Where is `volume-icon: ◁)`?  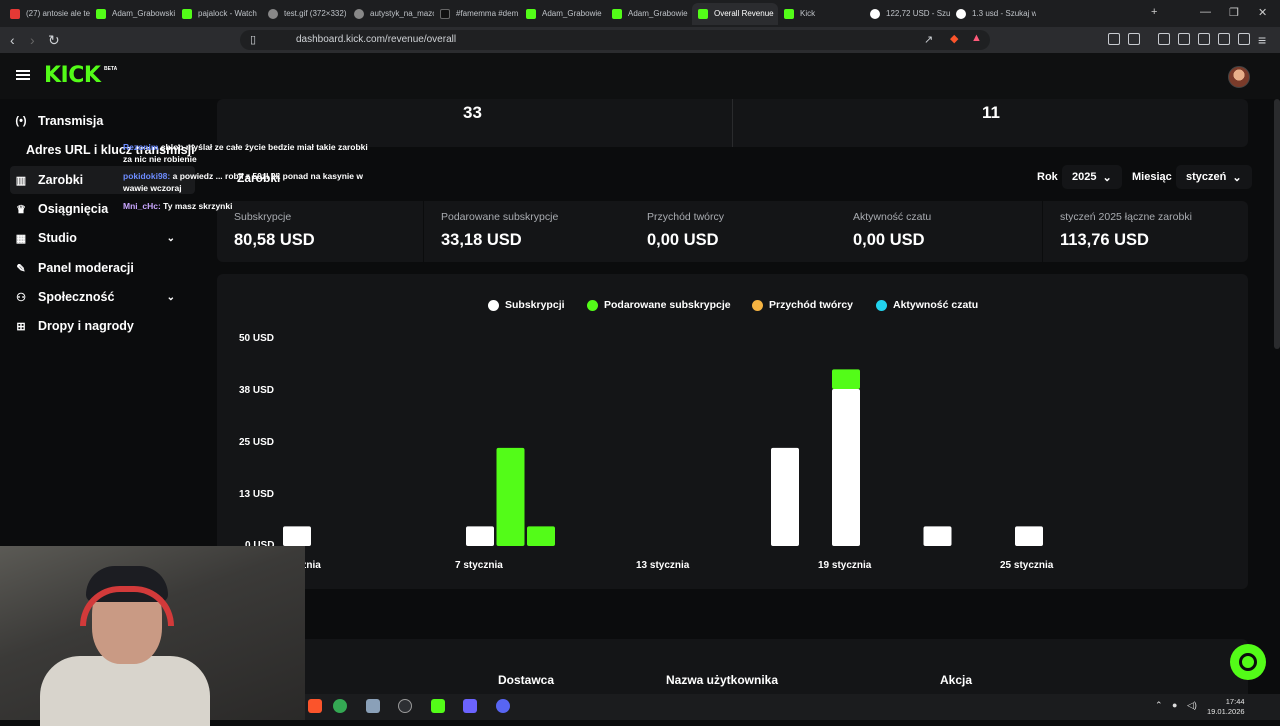
volume-icon: ◁) is located at coordinates (1192, 705).